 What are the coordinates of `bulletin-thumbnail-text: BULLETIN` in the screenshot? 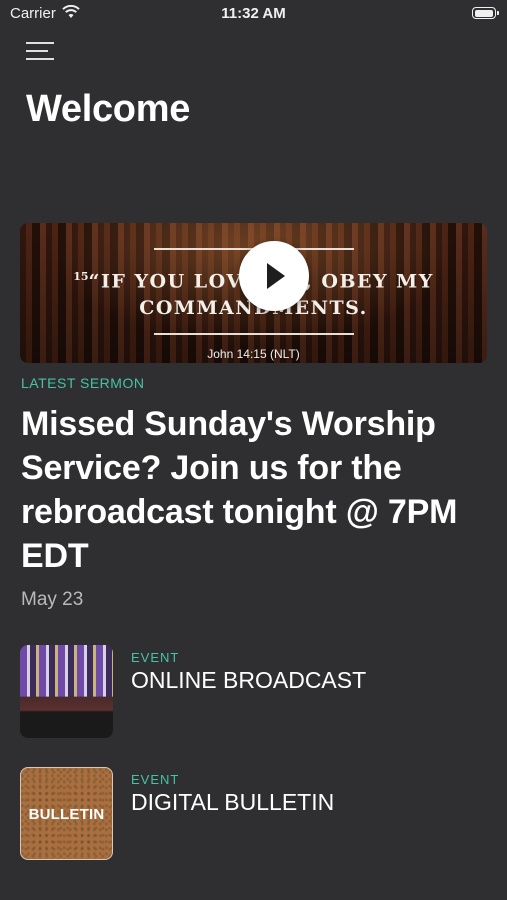 It's located at (66, 814).